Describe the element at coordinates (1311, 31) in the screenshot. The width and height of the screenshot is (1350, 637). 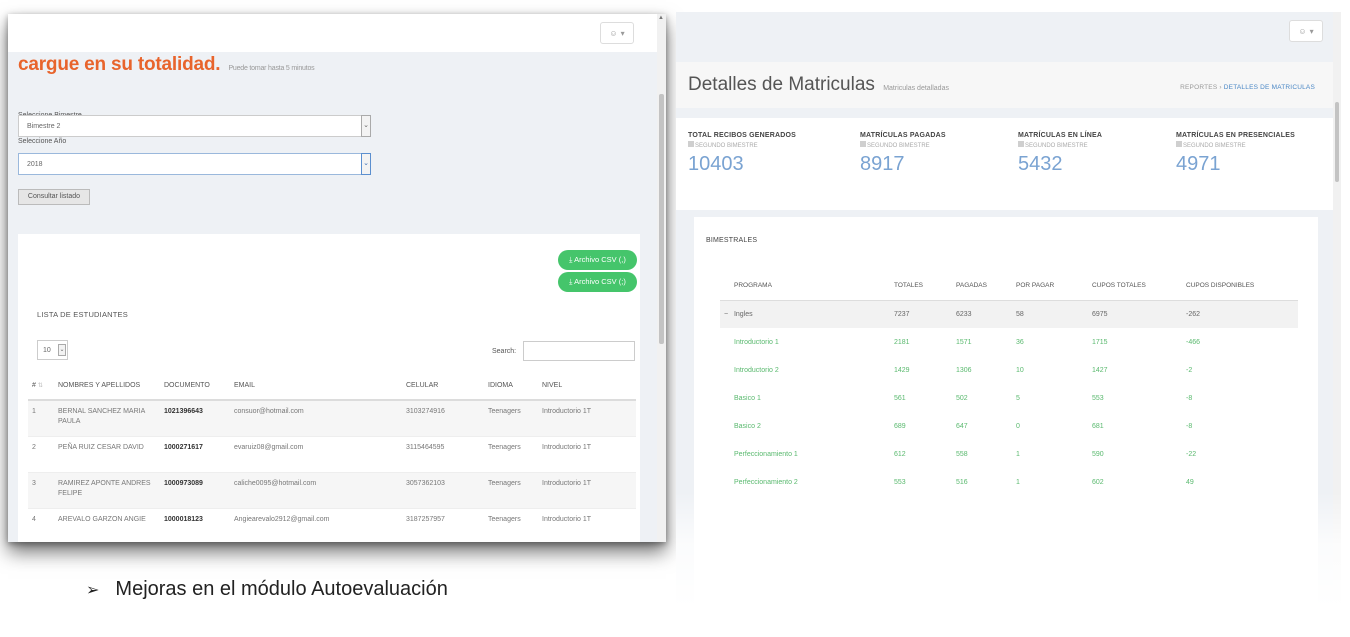
I see `caret-down-icon: ▾` at that location.